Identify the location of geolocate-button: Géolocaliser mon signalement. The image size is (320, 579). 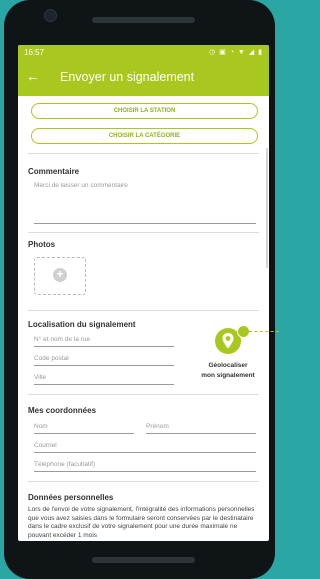
(225, 355).